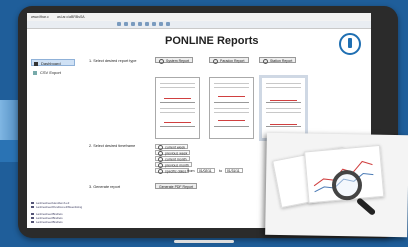 The height and width of the screenshot is (247, 408). I want to click on timeframe-label: current month, so click(176, 159).